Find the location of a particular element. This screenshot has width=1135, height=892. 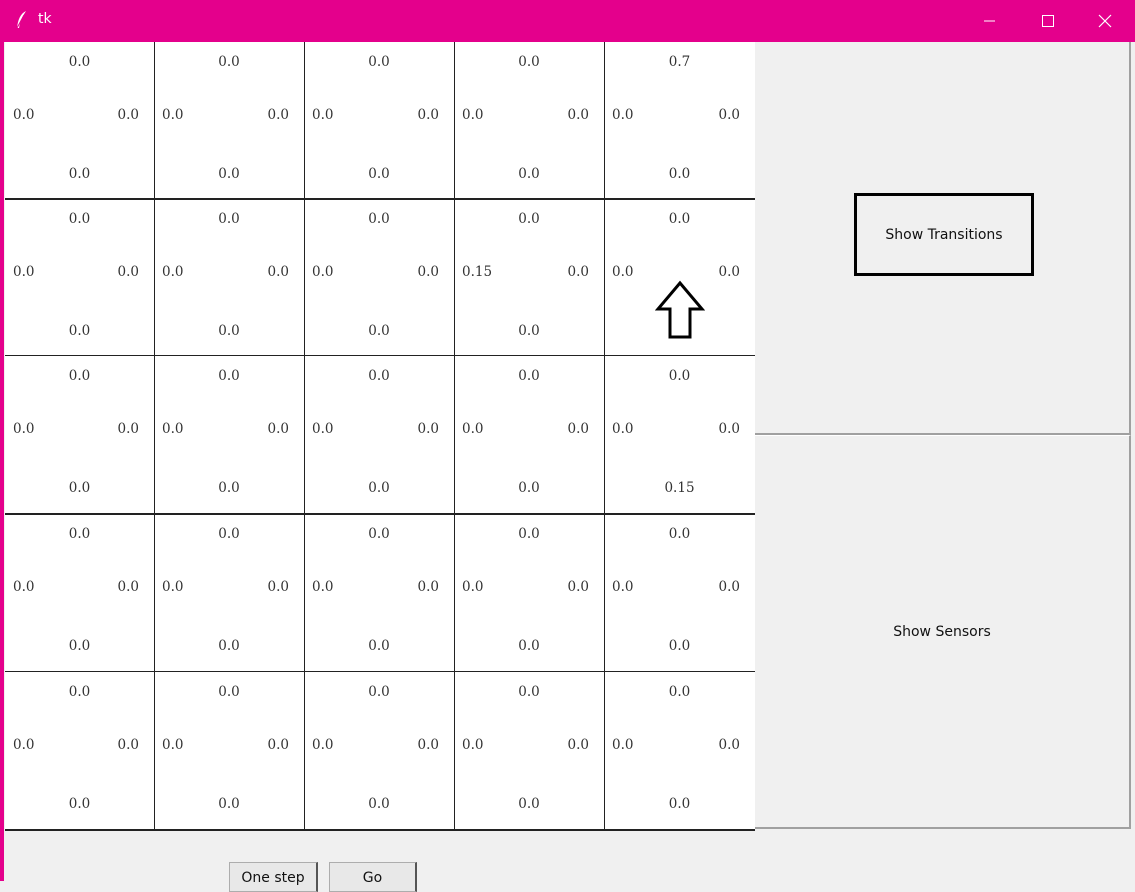

close-icon is located at coordinates (1105, 21).